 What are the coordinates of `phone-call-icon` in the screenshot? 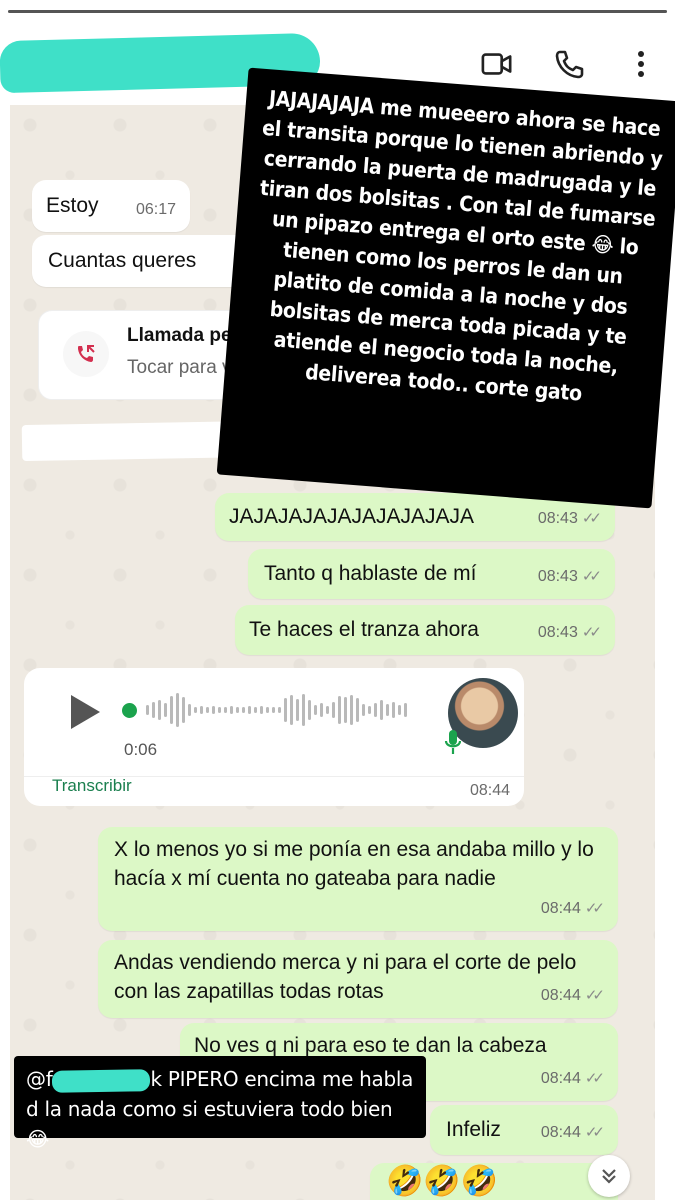 It's located at (569, 64).